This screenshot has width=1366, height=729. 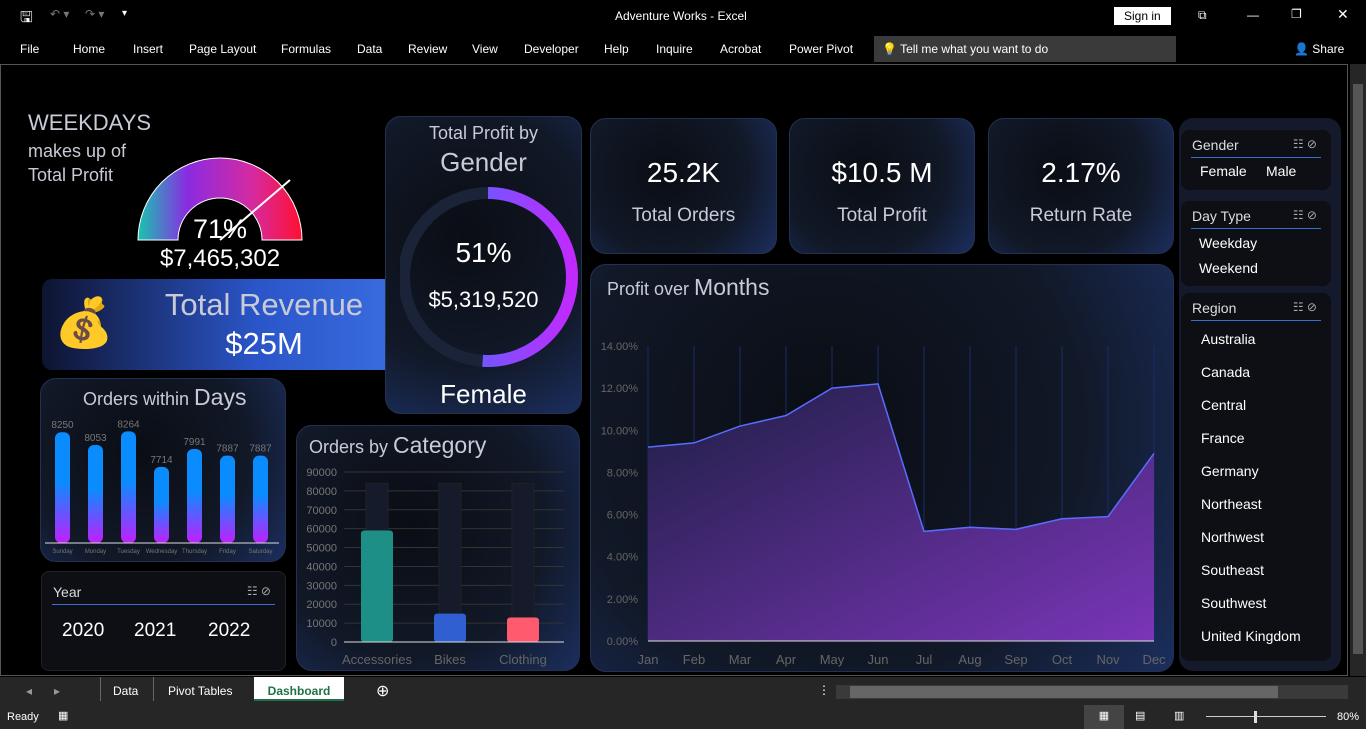 What do you see at coordinates (162, 552) in the screenshot?
I see `day-axis-label: Wednesday` at bounding box center [162, 552].